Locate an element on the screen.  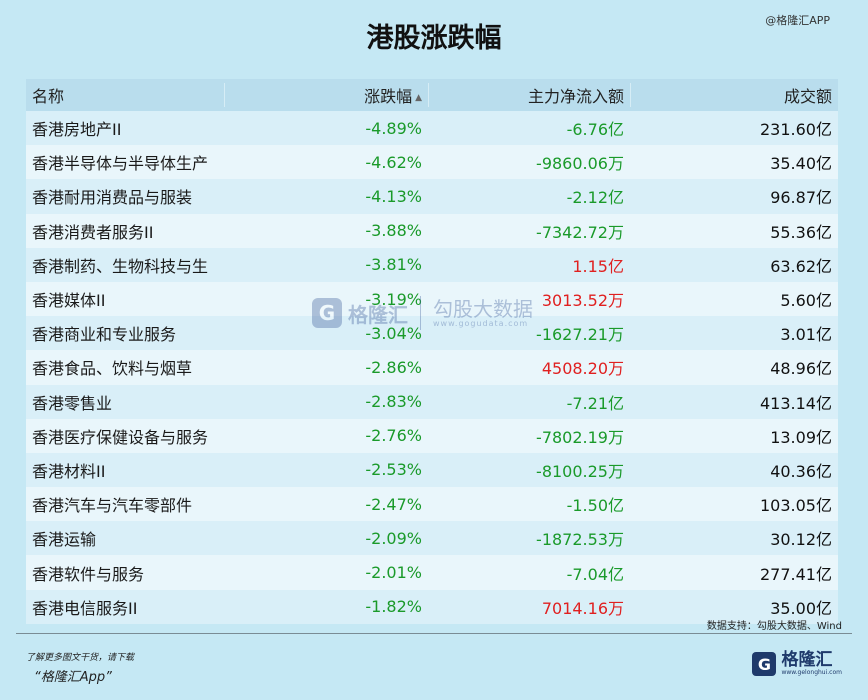
footer-app-name: “格隆汇App” is located at coordinates (73, 677).